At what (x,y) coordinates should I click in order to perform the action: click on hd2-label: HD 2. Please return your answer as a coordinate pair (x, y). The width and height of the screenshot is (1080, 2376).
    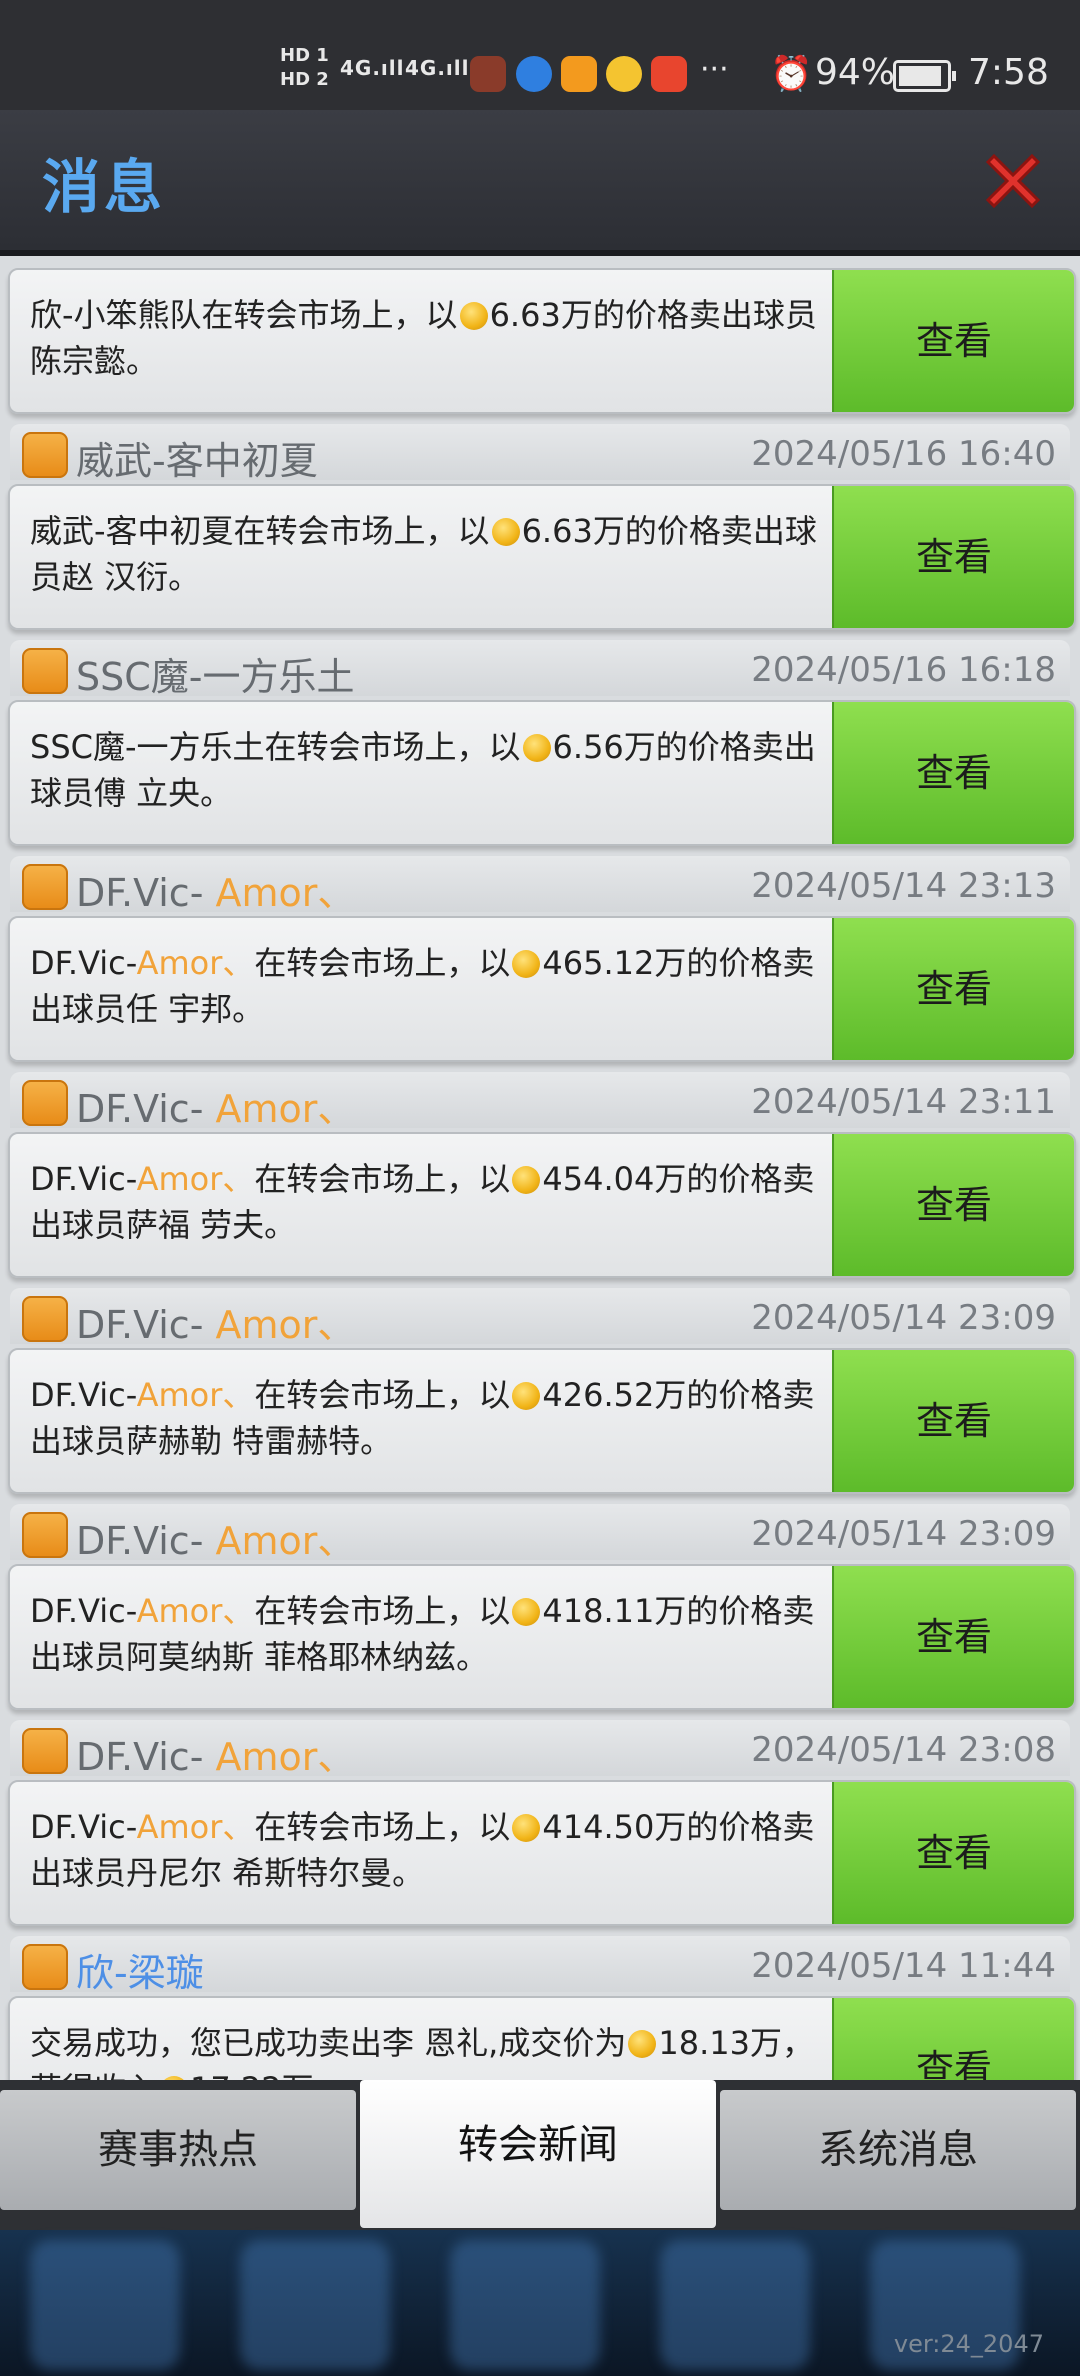
    Looking at the image, I should click on (304, 79).